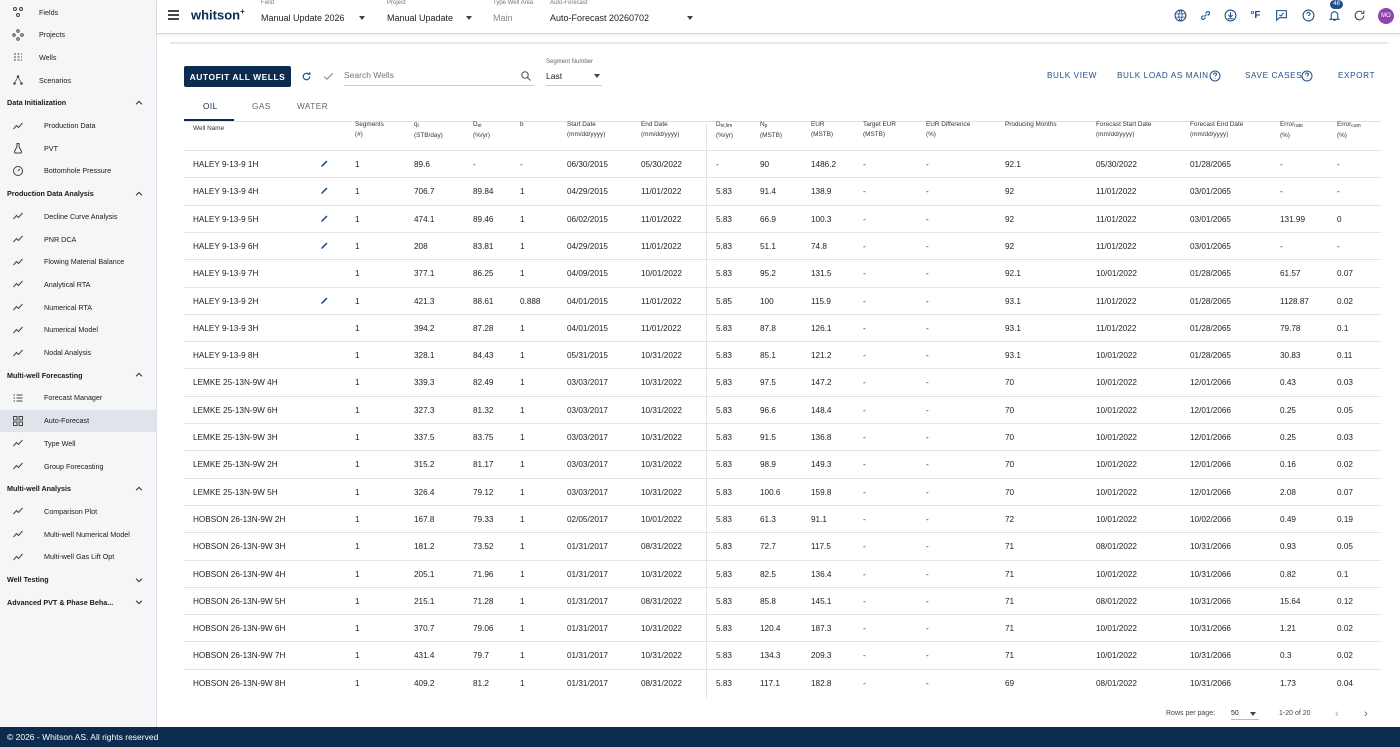 This screenshot has width=1400, height=747. Describe the element at coordinates (78, 443) in the screenshot. I see `sidebar-item-type-well: Type Well` at that location.